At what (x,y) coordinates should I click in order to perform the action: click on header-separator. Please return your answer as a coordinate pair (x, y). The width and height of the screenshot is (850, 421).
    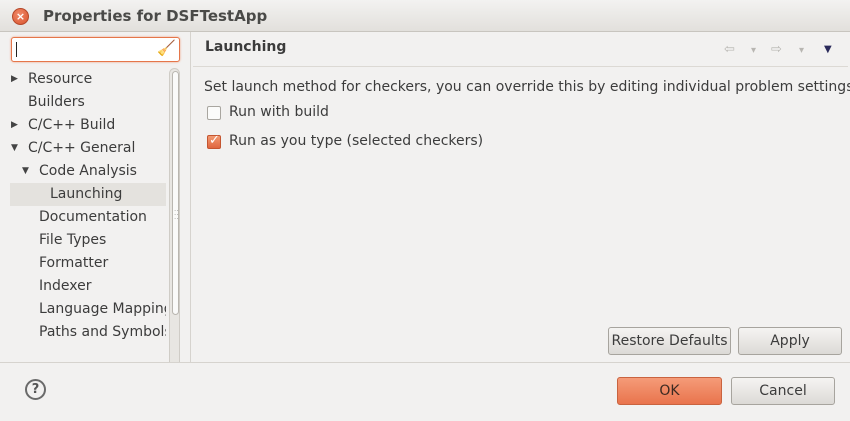
    Looking at the image, I should click on (520, 66).